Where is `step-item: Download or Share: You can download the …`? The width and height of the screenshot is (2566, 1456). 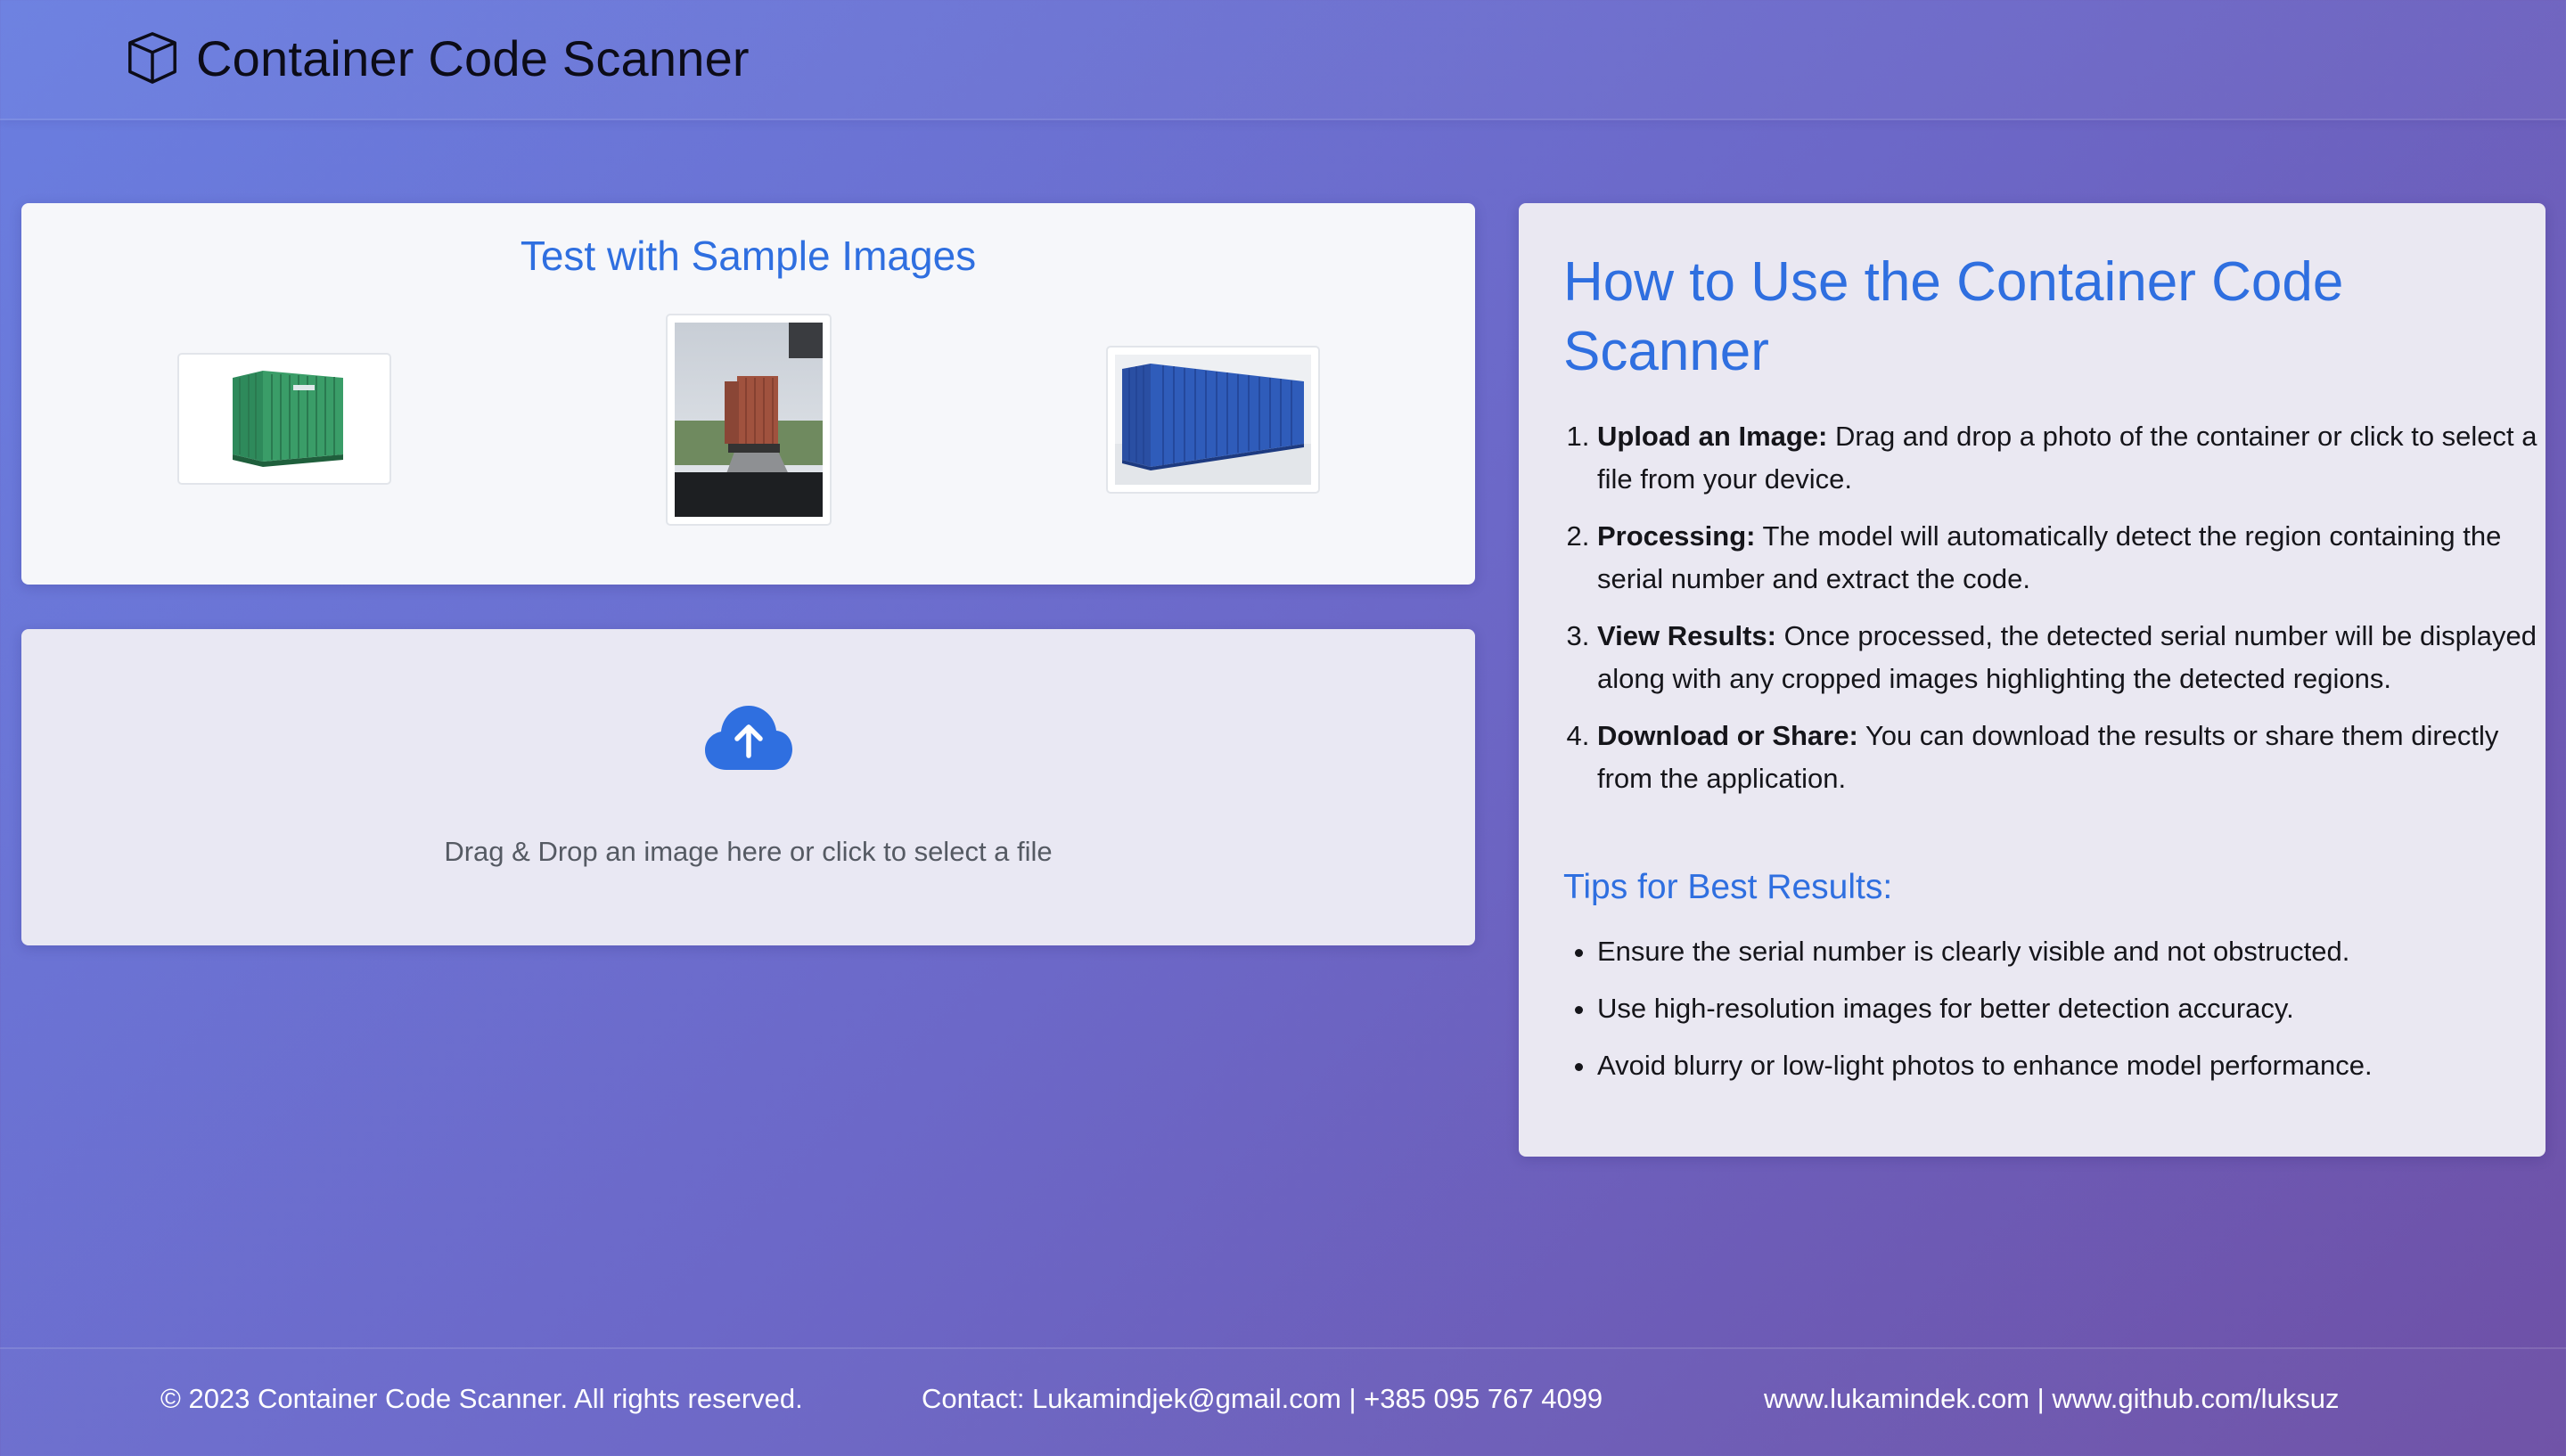 step-item: Download or Share: You can download the … is located at coordinates (2070, 758).